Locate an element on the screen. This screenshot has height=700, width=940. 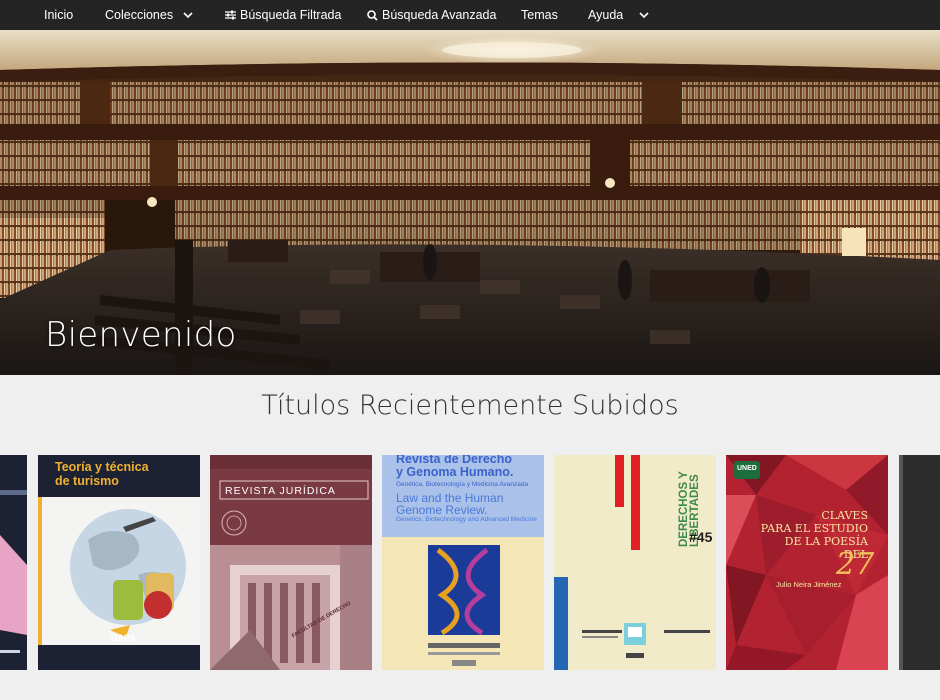
nav-busqueda-avanzada: Búsqueda Avanzada is located at coordinates (431, 15).